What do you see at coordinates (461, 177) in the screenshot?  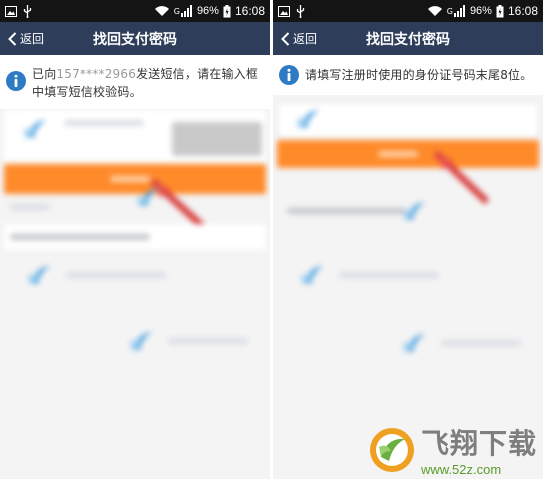 I see `pointer-hand-icon` at bounding box center [461, 177].